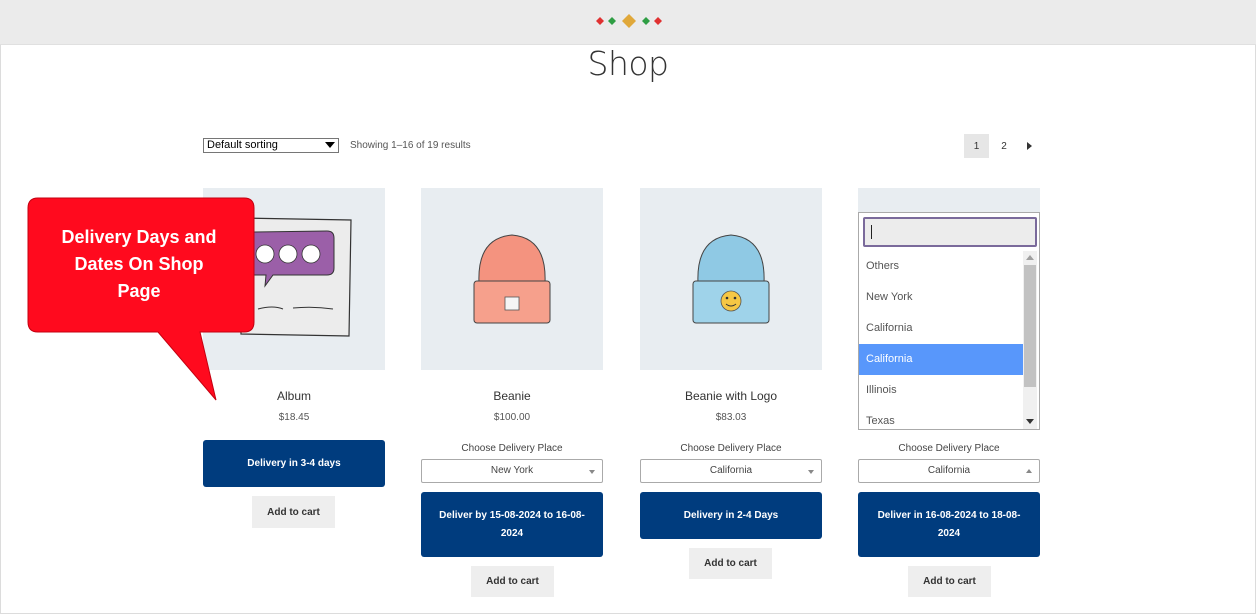 The height and width of the screenshot is (614, 1256). Describe the element at coordinates (294, 396) in the screenshot. I see `product-name: Album` at that location.